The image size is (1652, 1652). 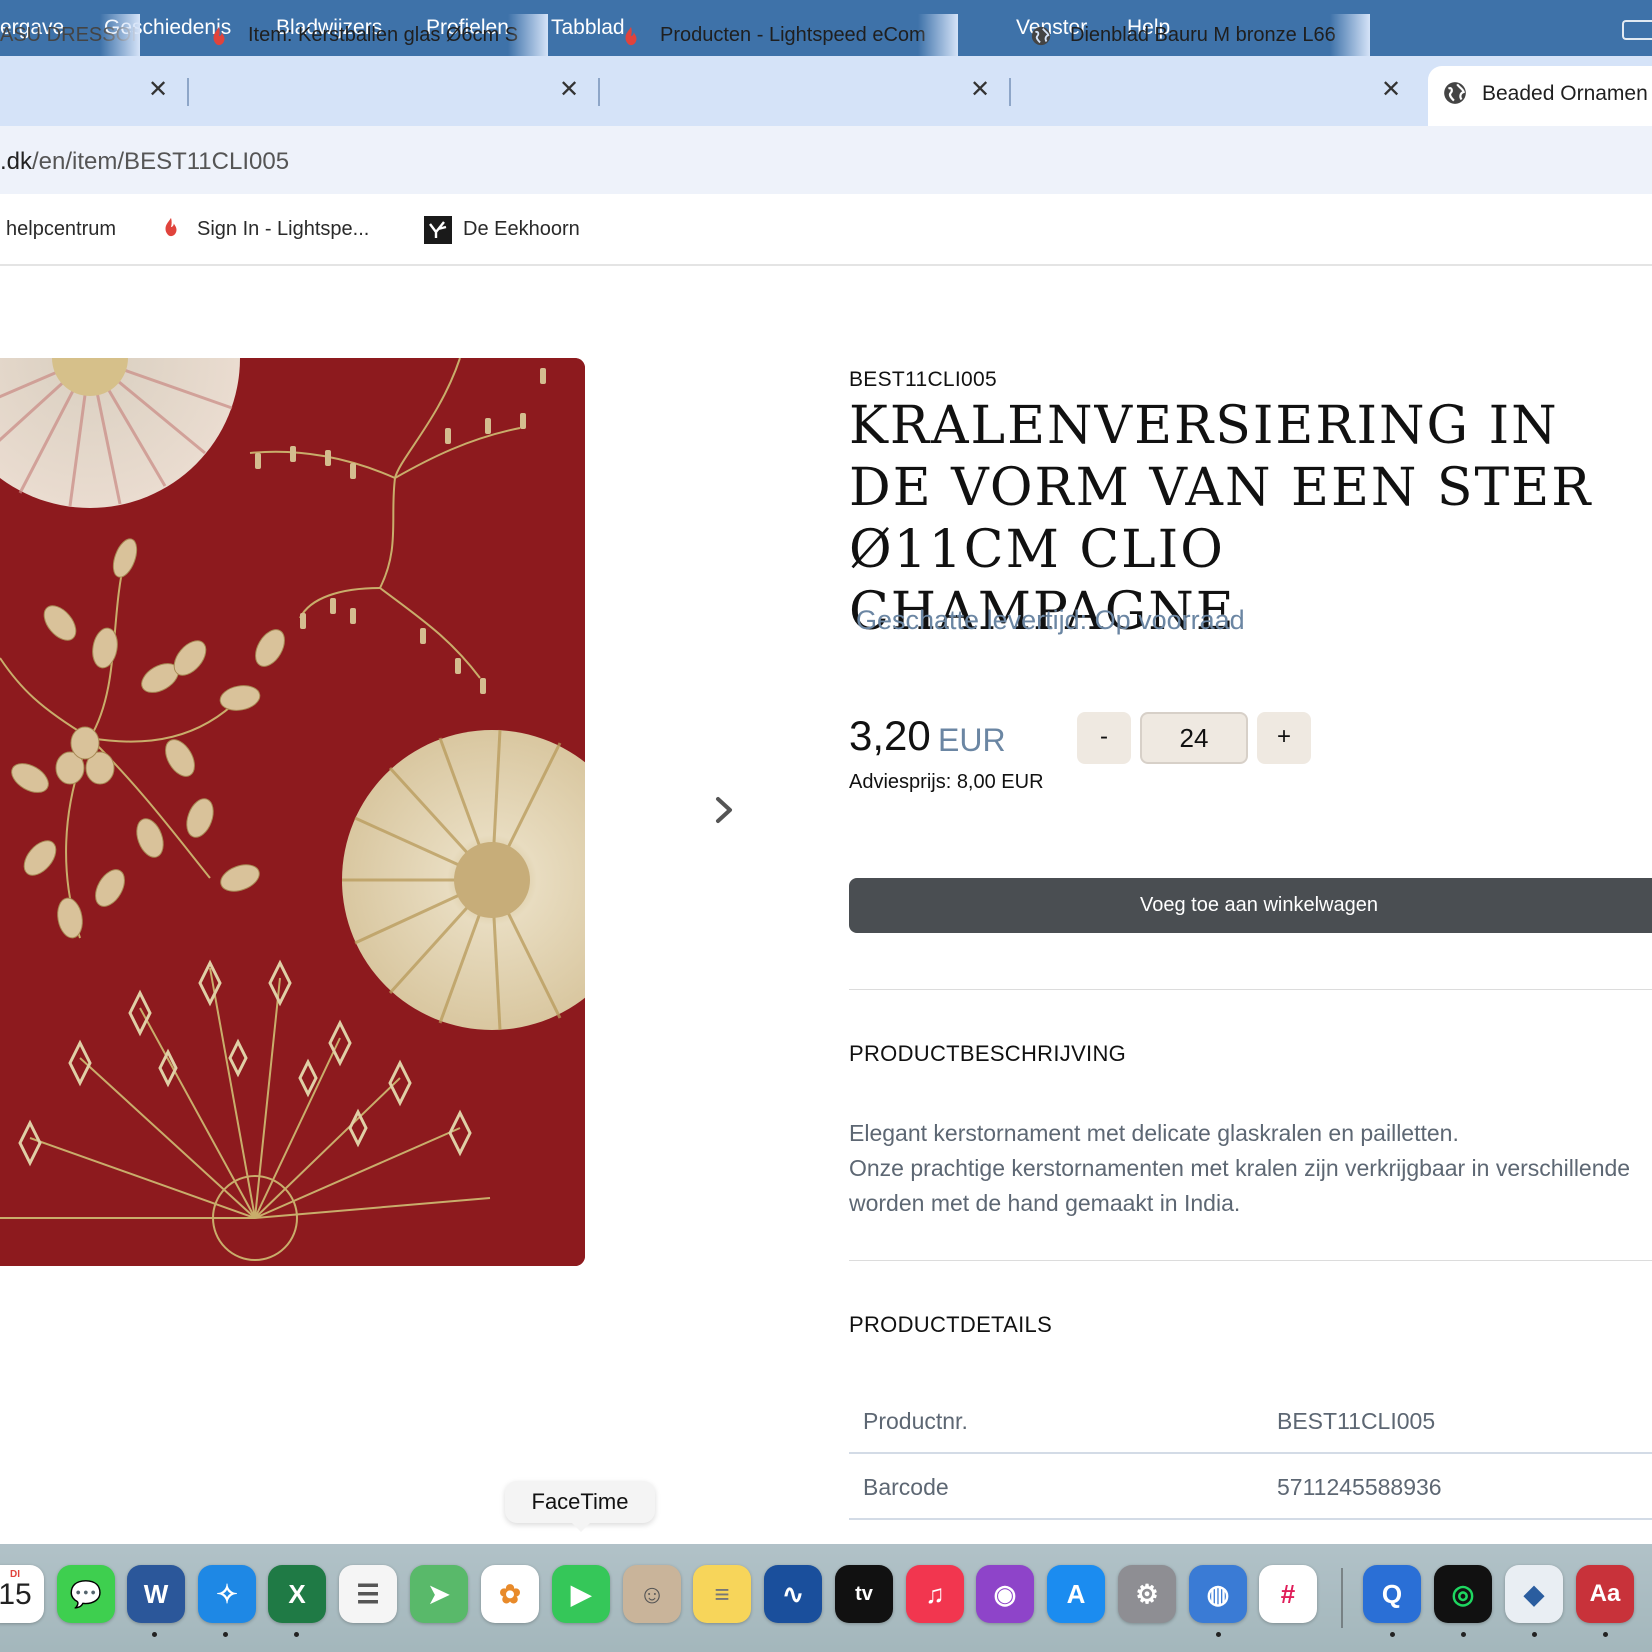 I want to click on music-icon: ♫, so click(x=935, y=1594).